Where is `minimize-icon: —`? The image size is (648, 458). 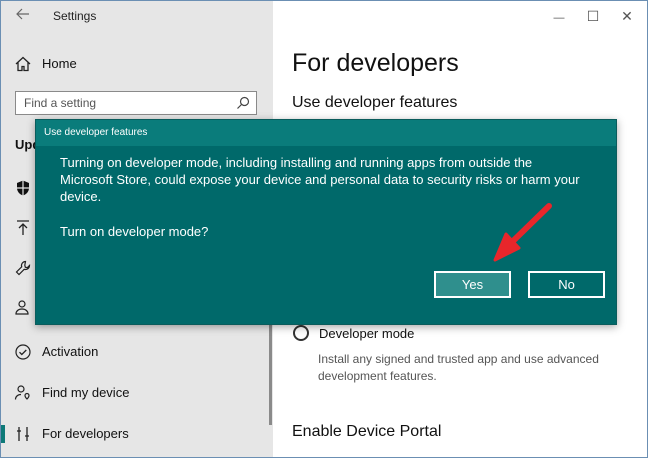 minimize-icon: — is located at coordinates (559, 18).